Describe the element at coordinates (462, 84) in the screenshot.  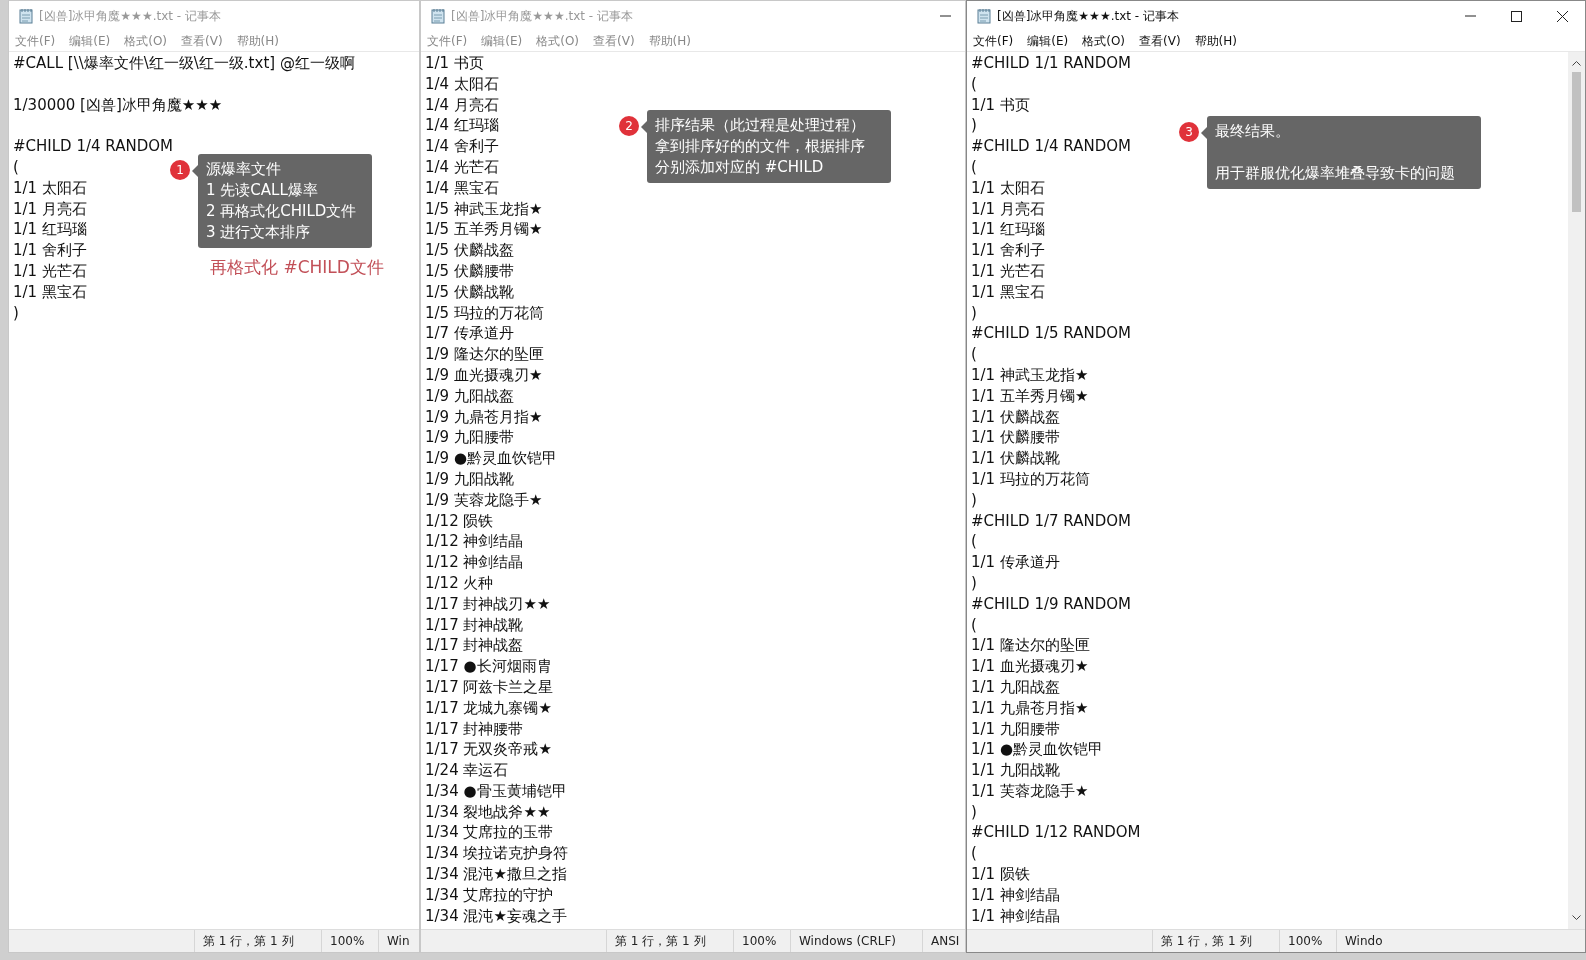
I see `text-line: 1/4 太阳石` at that location.